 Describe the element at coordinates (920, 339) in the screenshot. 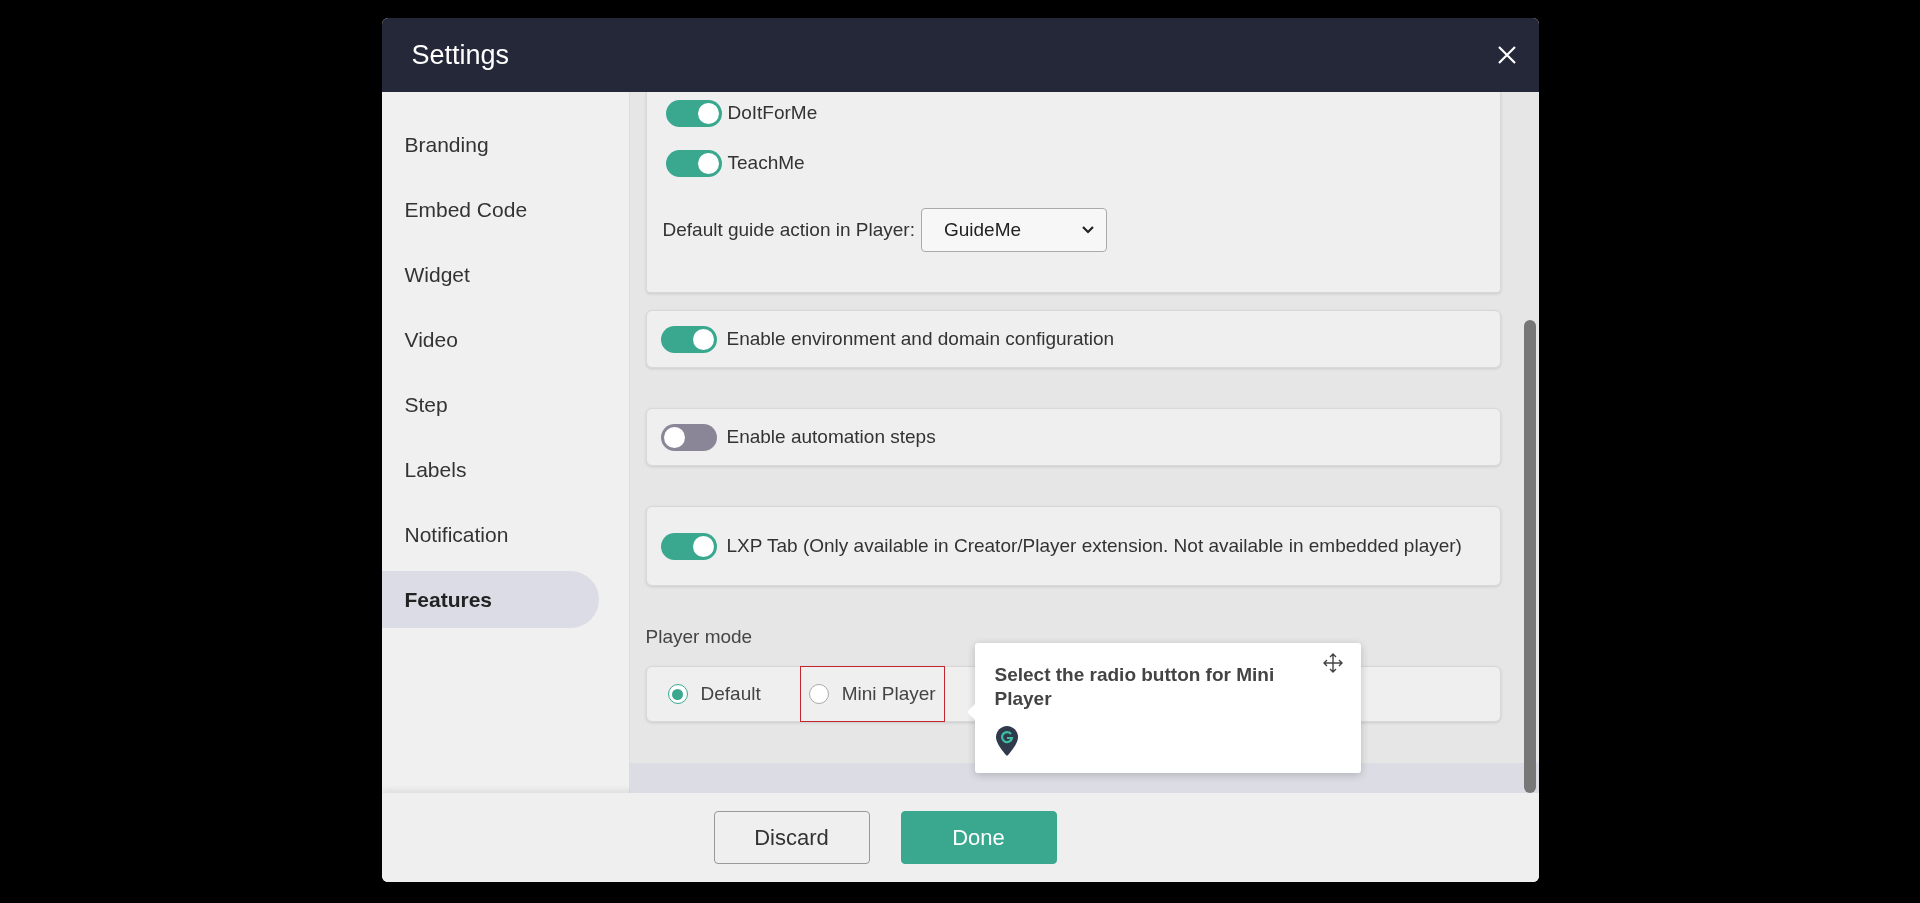

I see `toggle-label: Enable environment and domain configuration` at that location.